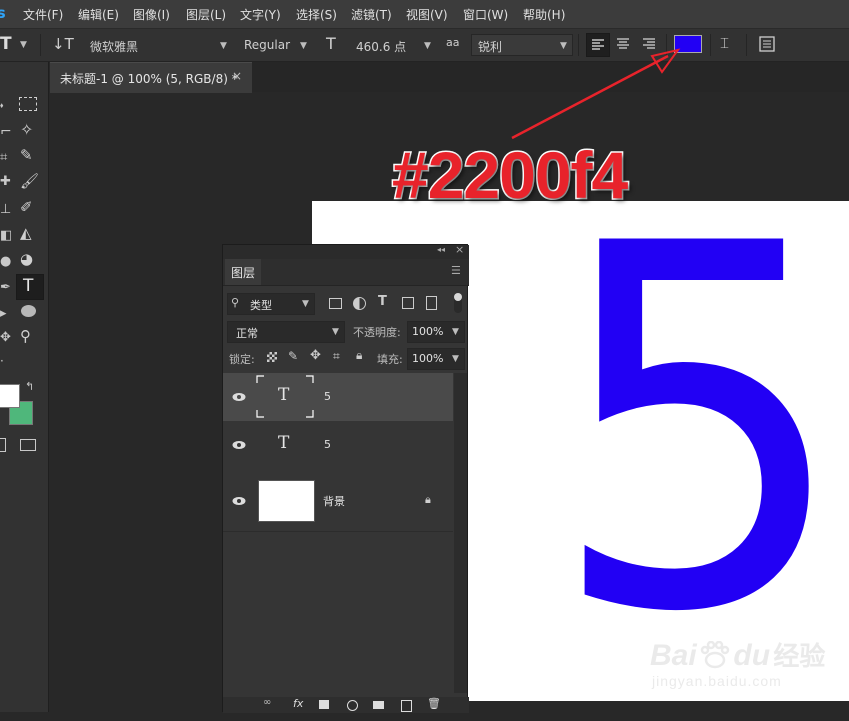 This screenshot has width=849, height=721. Describe the element at coordinates (458, 303) in the screenshot. I see `filter-toggle` at that location.